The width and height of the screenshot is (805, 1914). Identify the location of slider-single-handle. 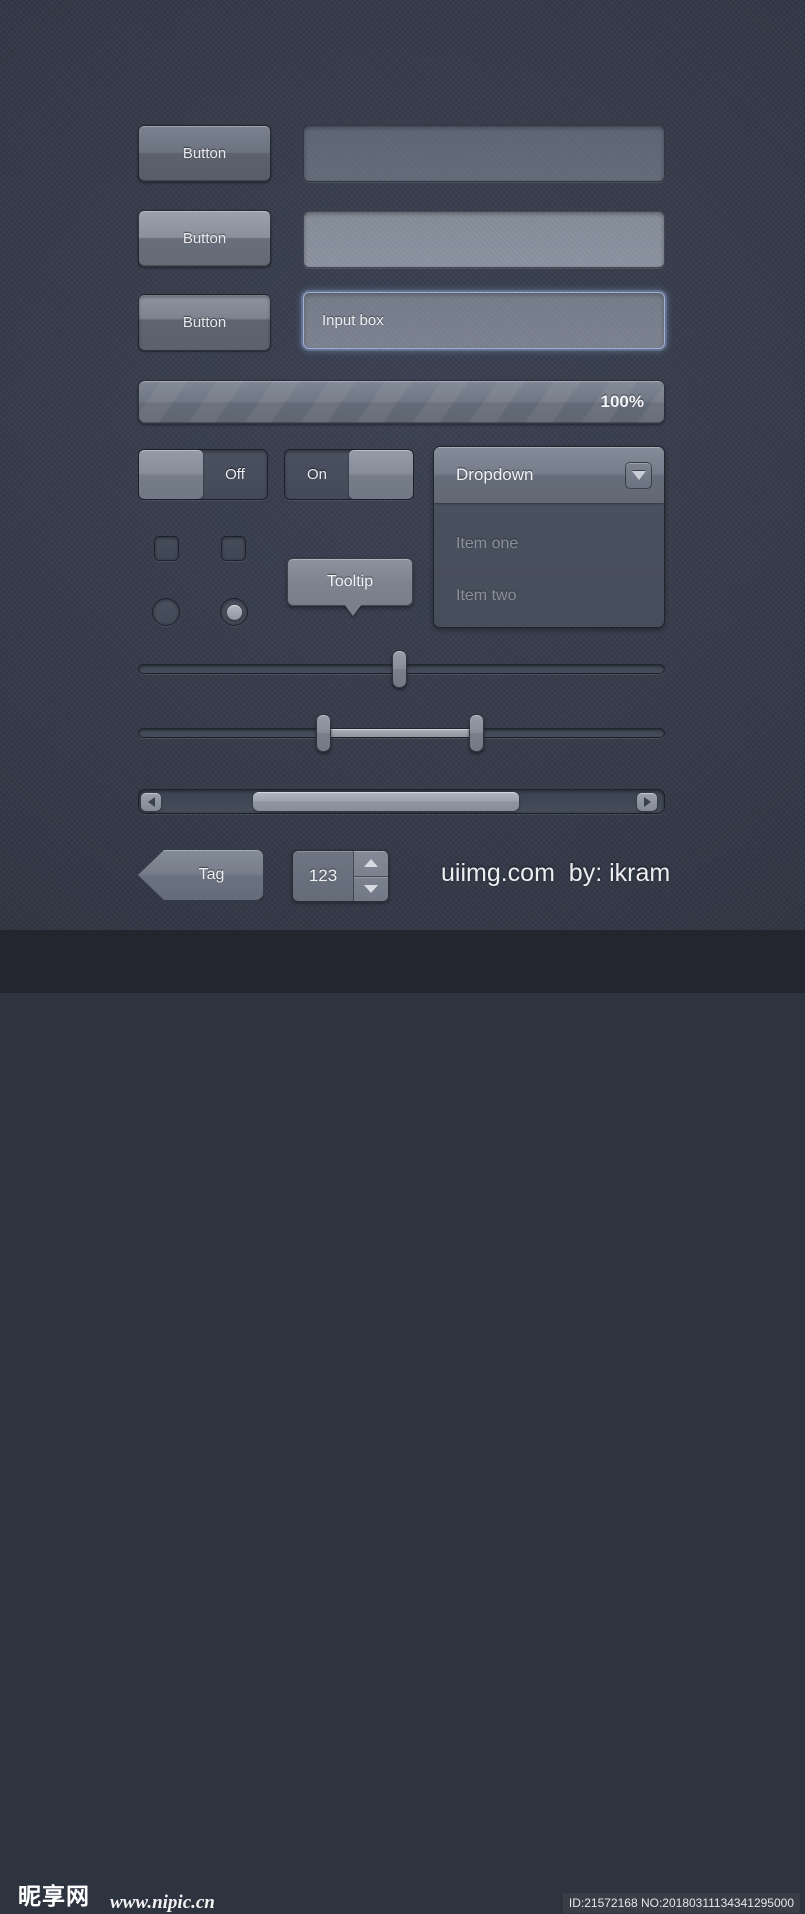
(399, 669).